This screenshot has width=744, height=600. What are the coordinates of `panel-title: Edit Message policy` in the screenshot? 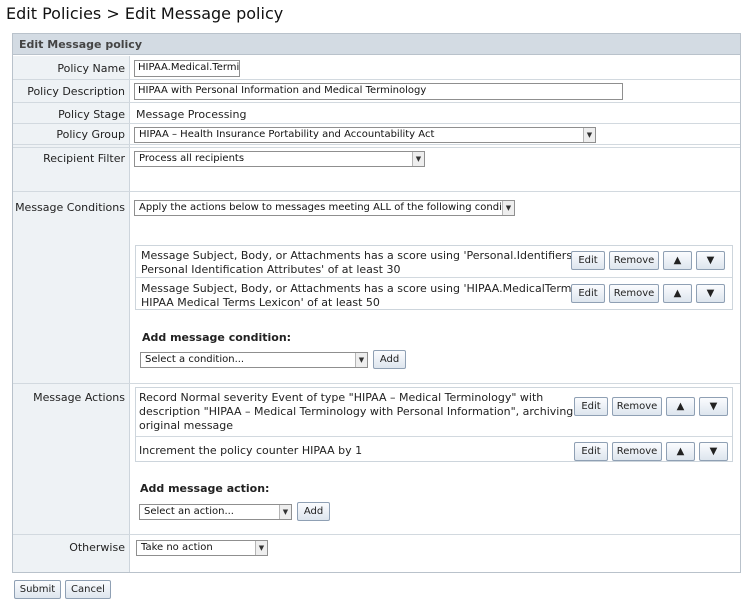 It's located at (376, 44).